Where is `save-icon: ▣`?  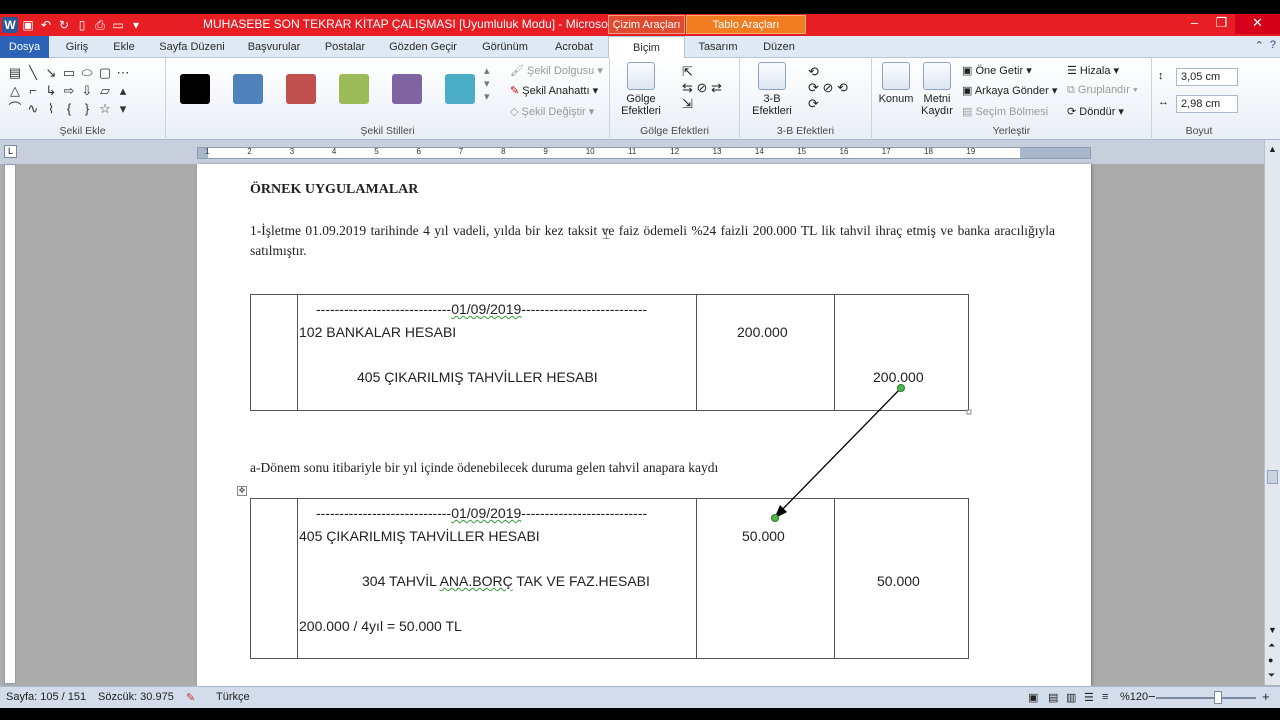
save-icon: ▣ is located at coordinates (28, 25).